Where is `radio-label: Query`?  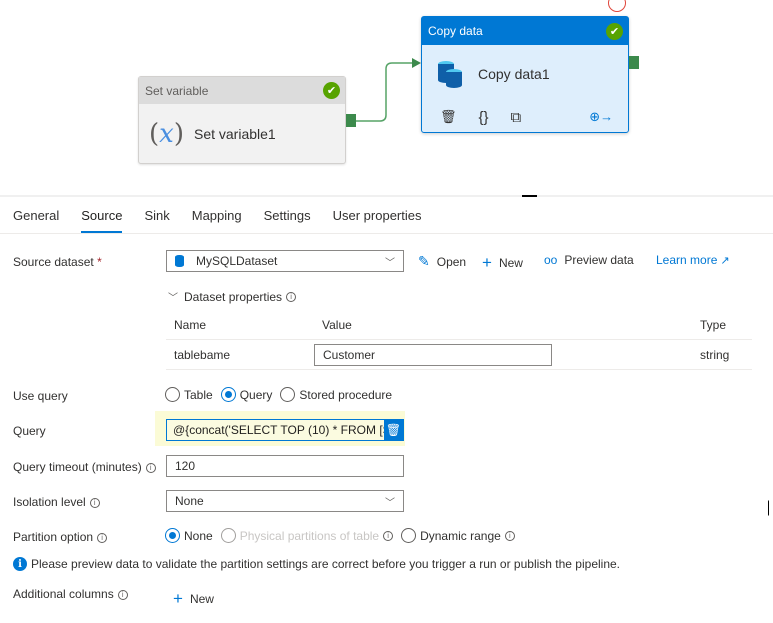 radio-label: Query is located at coordinates (256, 394).